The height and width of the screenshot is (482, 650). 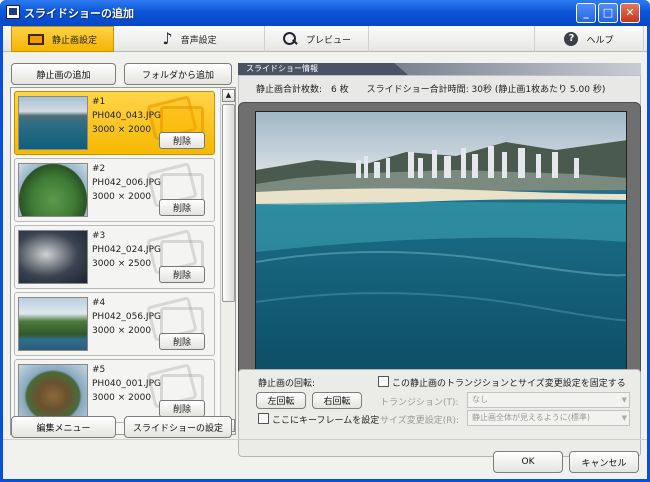 What do you see at coordinates (290, 39) in the screenshot?
I see `preview-magnifier-icon` at bounding box center [290, 39].